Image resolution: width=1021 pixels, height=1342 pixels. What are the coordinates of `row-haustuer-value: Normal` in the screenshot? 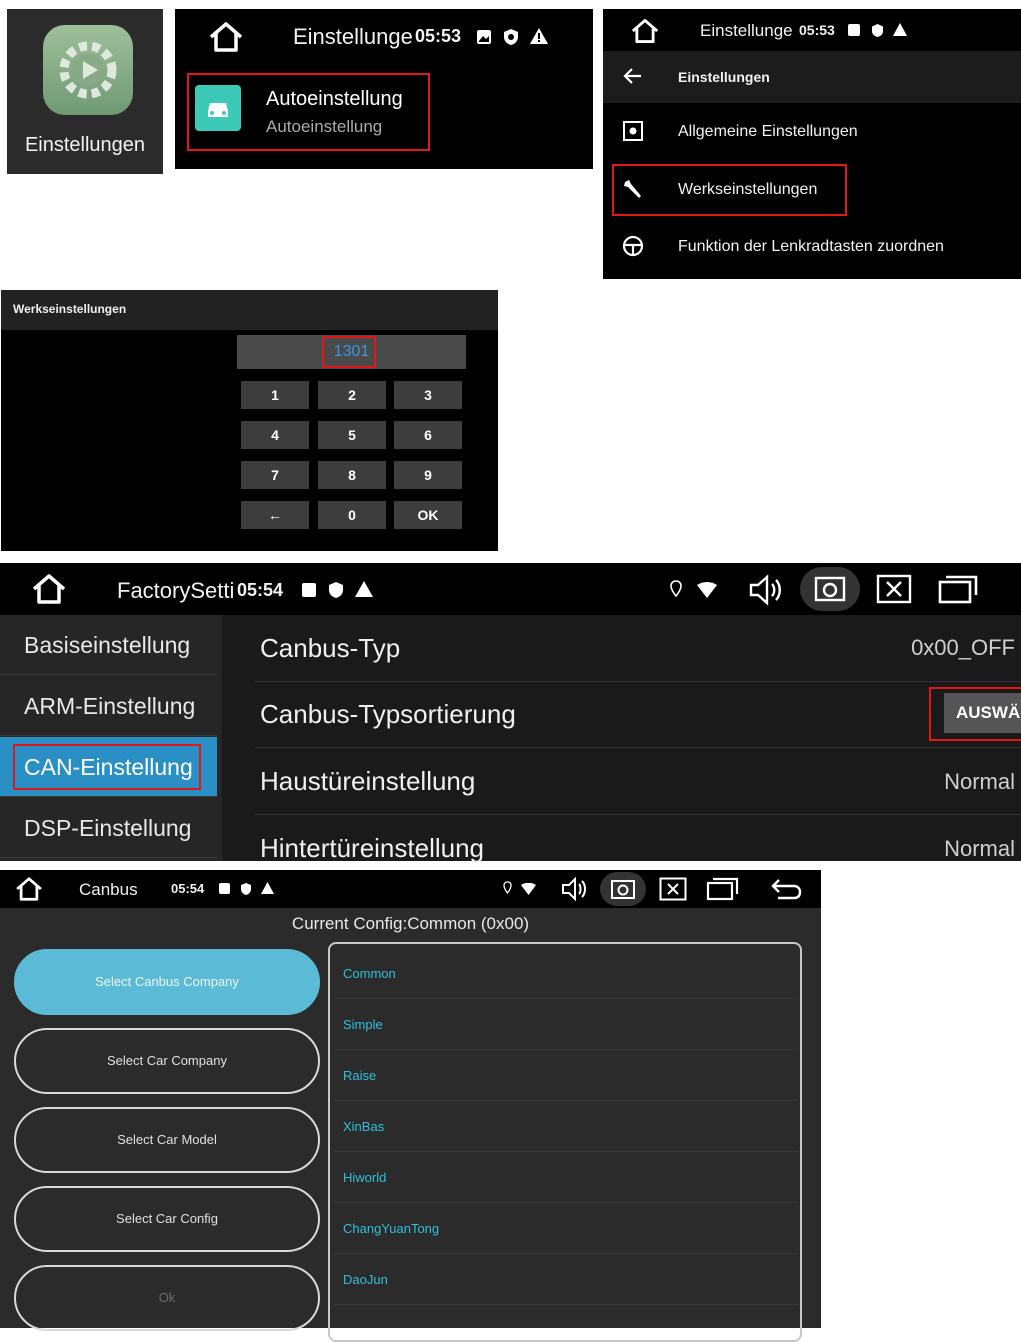 It's located at (979, 781).